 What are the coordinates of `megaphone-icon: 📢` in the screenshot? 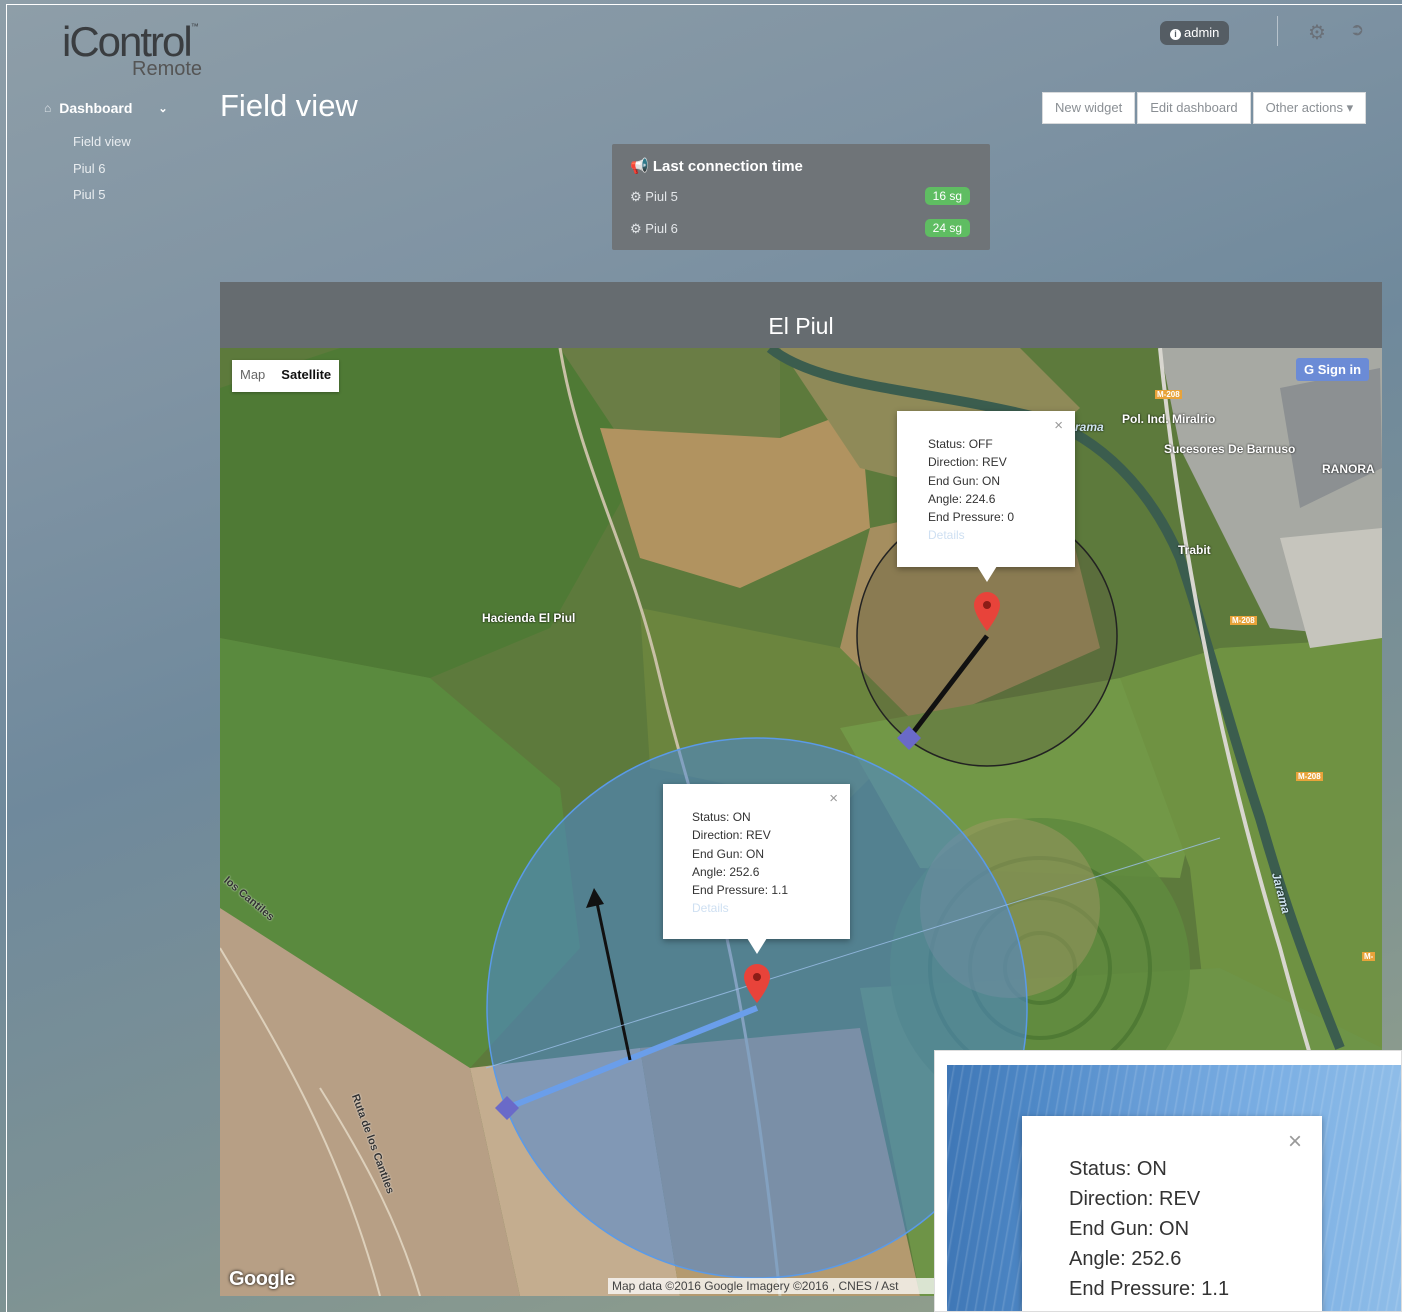 It's located at (639, 166).